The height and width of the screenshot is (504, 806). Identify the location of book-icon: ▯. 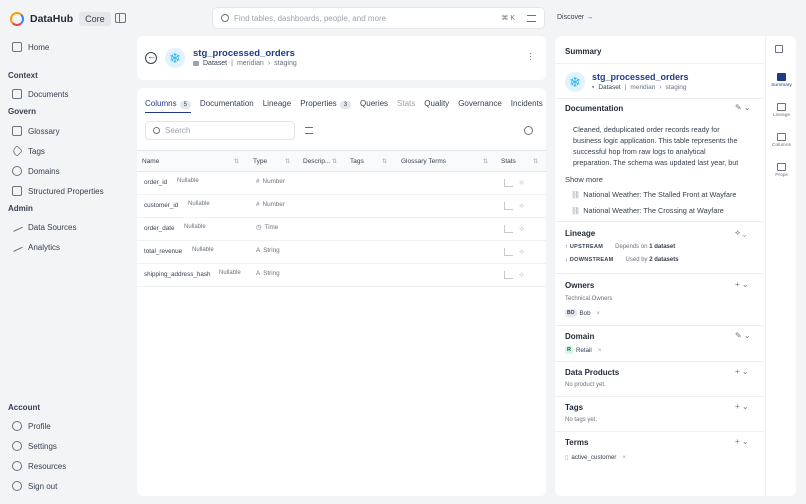
(567, 458).